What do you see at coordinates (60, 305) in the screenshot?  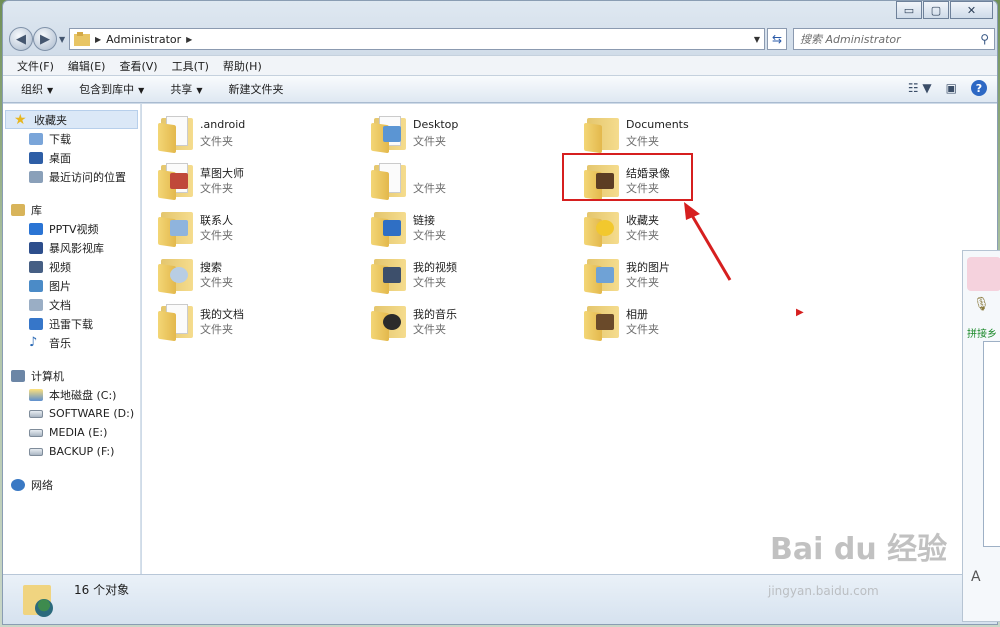 I see `sidebar-item-label: 文档` at bounding box center [60, 305].